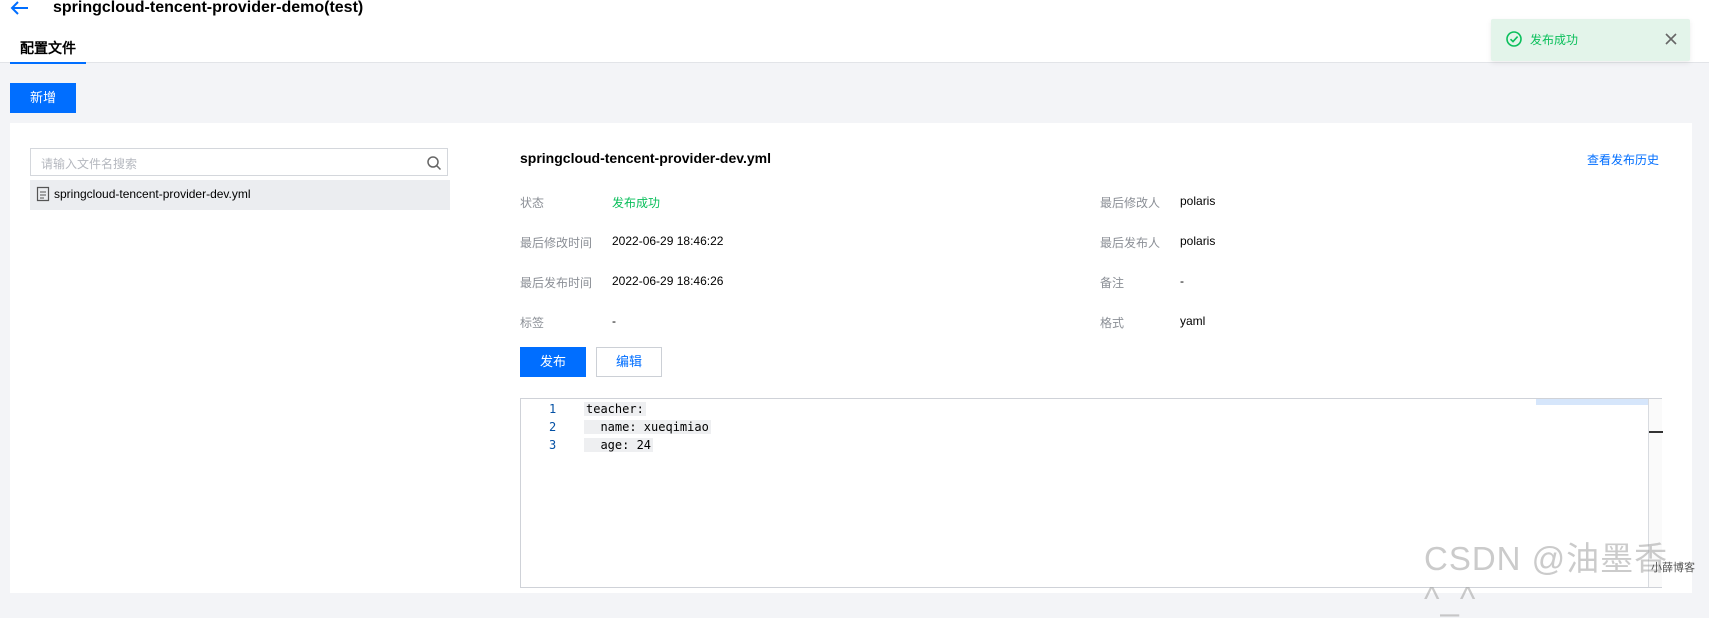  I want to click on watermark: CSDN @油墨香^_^, so click(1546, 578).